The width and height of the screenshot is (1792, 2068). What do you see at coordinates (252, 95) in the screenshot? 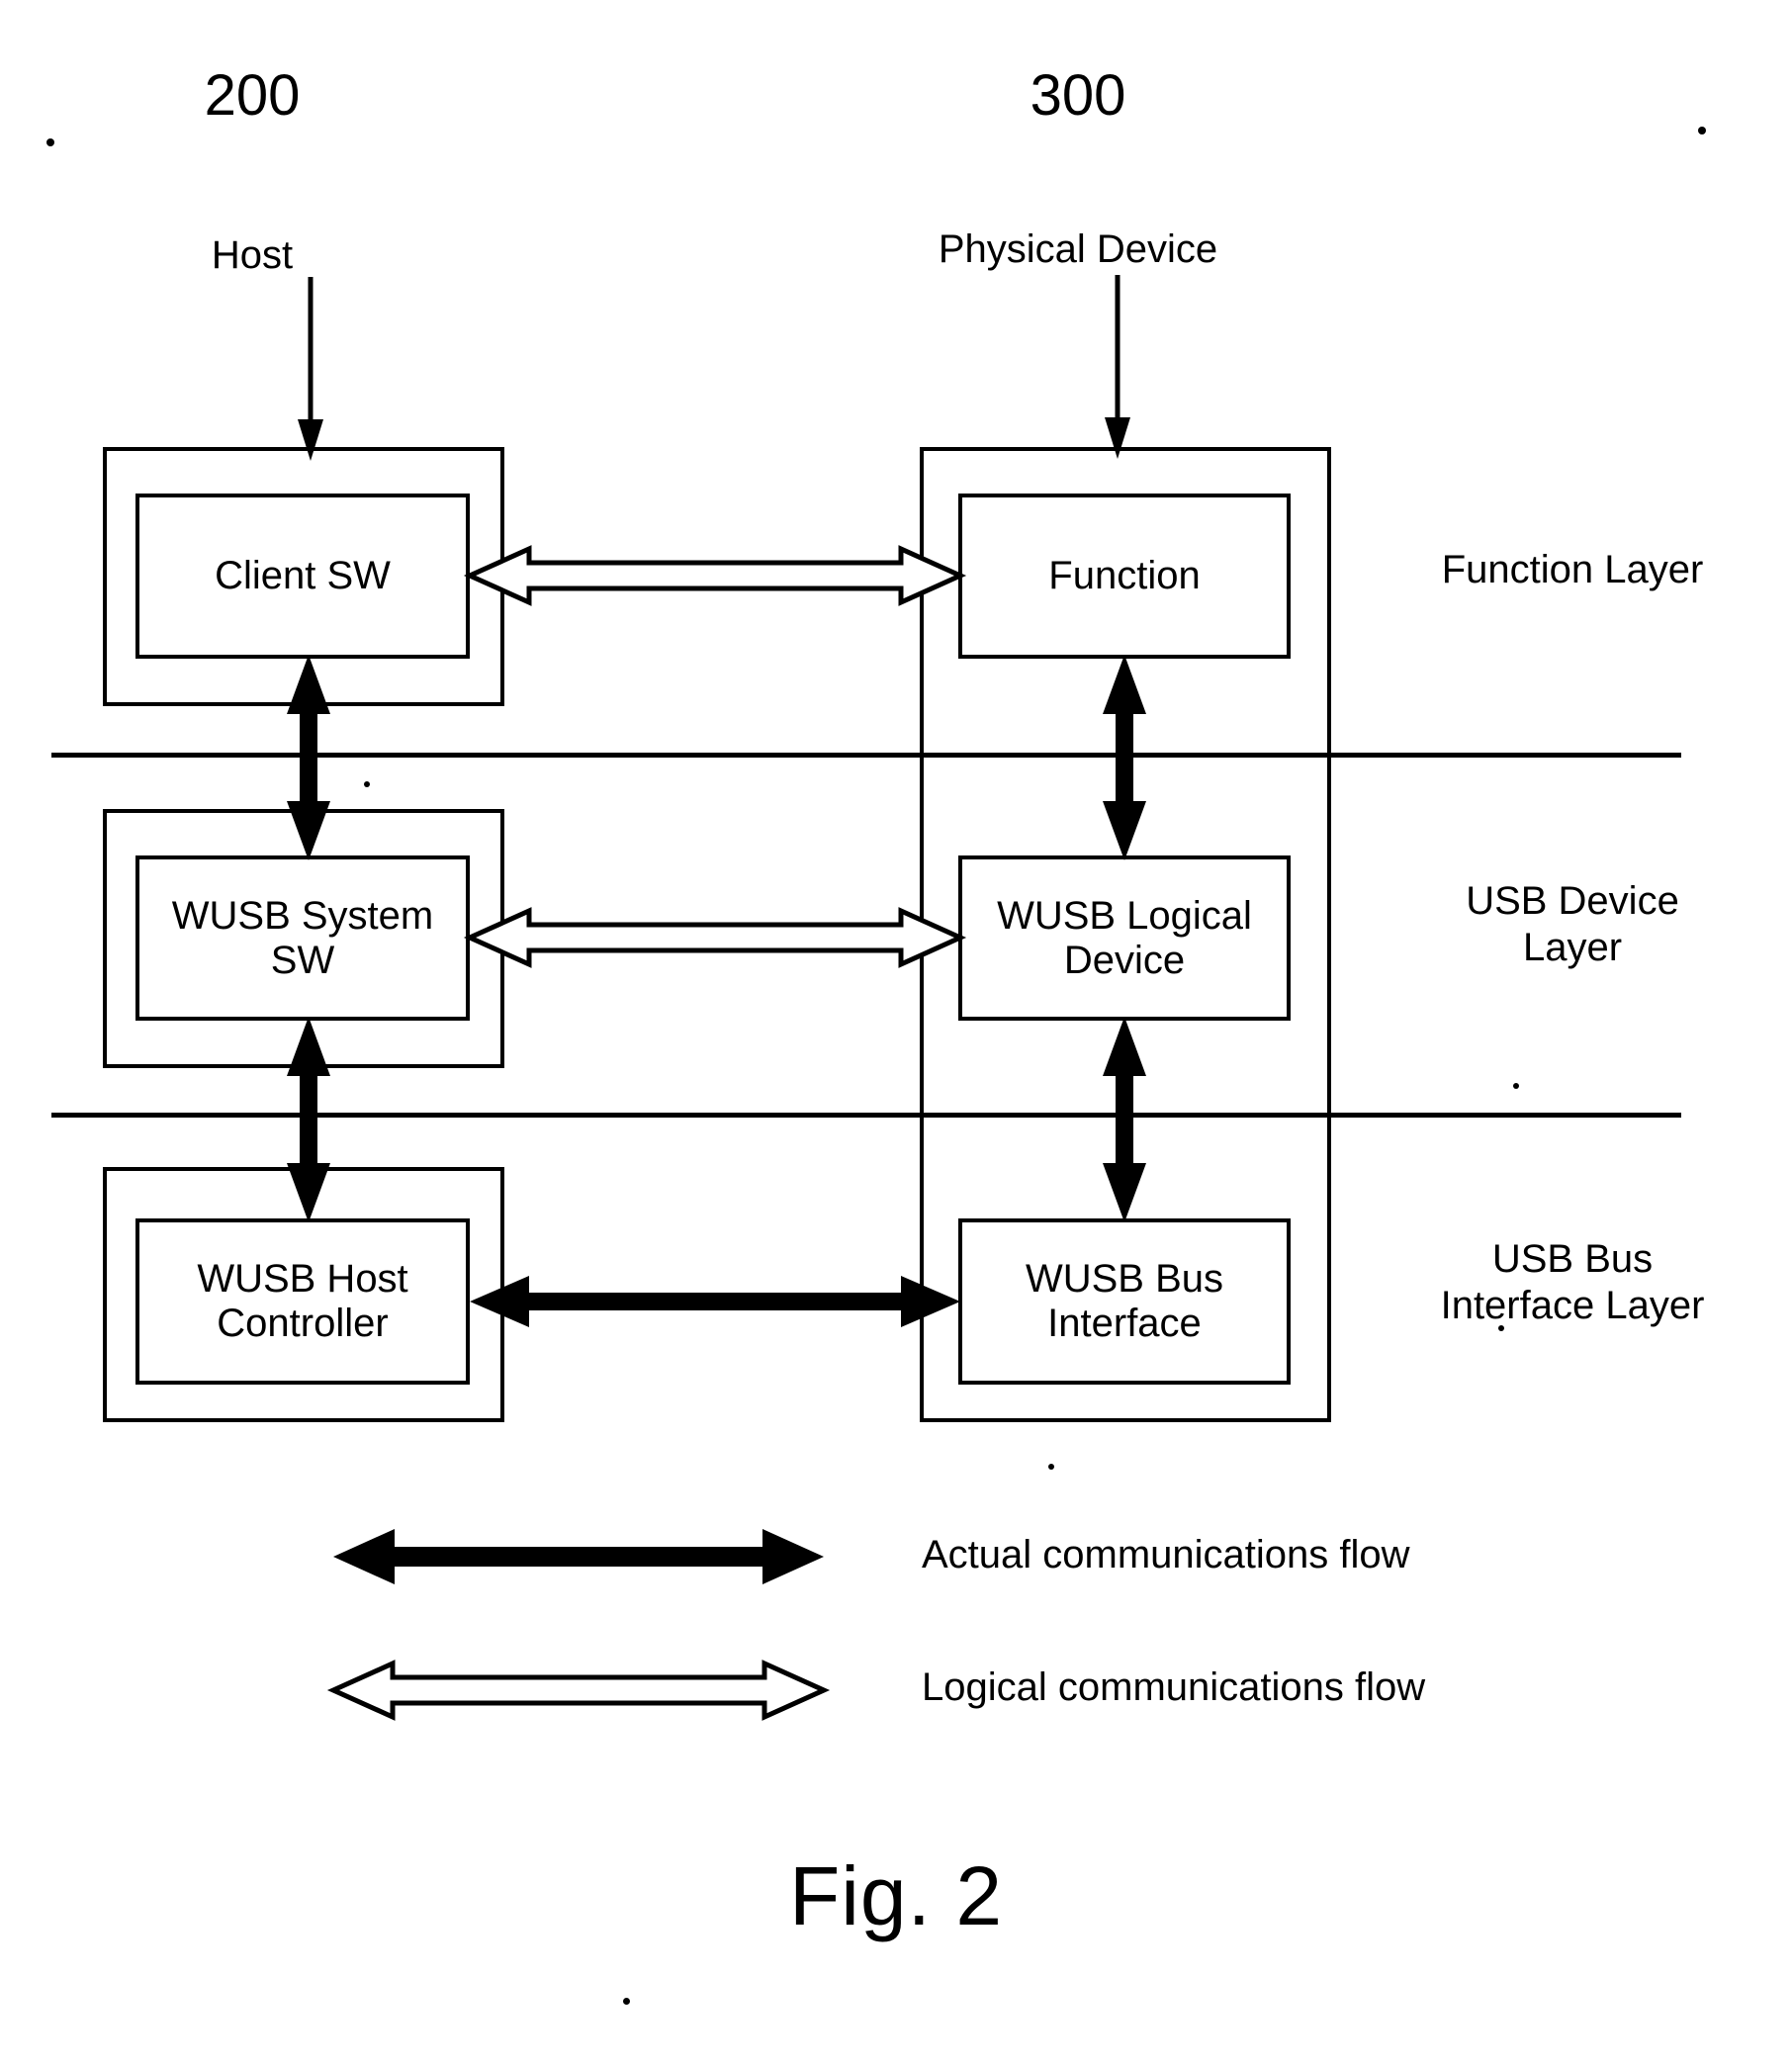
I see `reference-numeral-200: 200` at bounding box center [252, 95].